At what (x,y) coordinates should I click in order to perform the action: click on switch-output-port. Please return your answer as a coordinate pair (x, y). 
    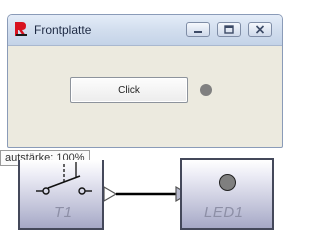
    Looking at the image, I should click on (110, 194).